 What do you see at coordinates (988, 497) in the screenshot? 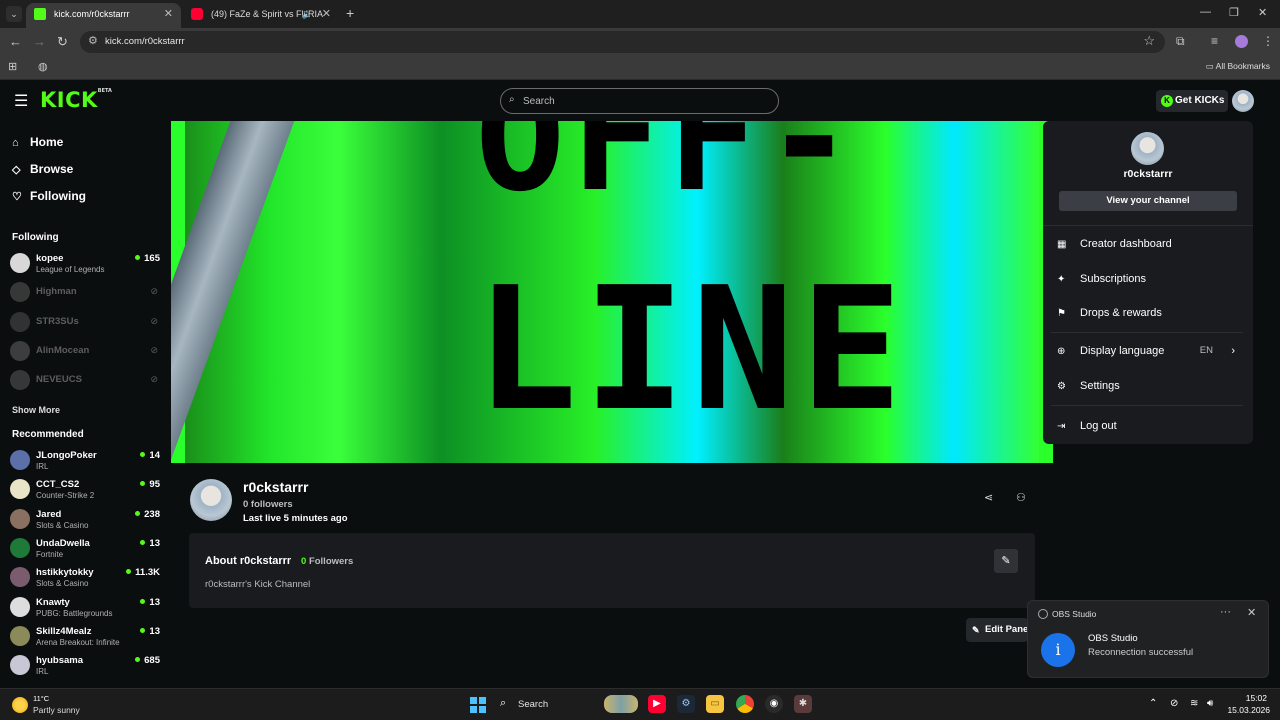
I see `share-icon: ⋖` at bounding box center [988, 497].